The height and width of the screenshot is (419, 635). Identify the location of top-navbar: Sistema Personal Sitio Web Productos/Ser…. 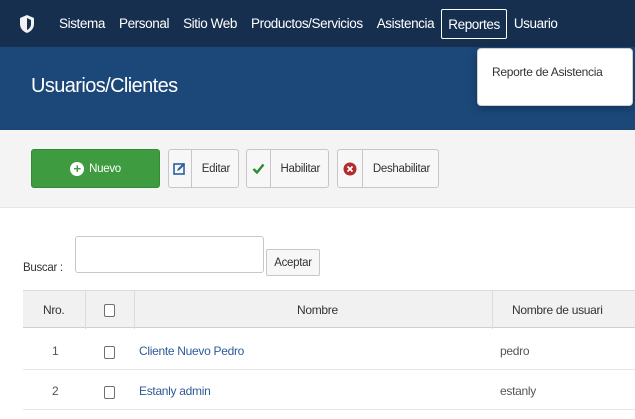
(317, 23).